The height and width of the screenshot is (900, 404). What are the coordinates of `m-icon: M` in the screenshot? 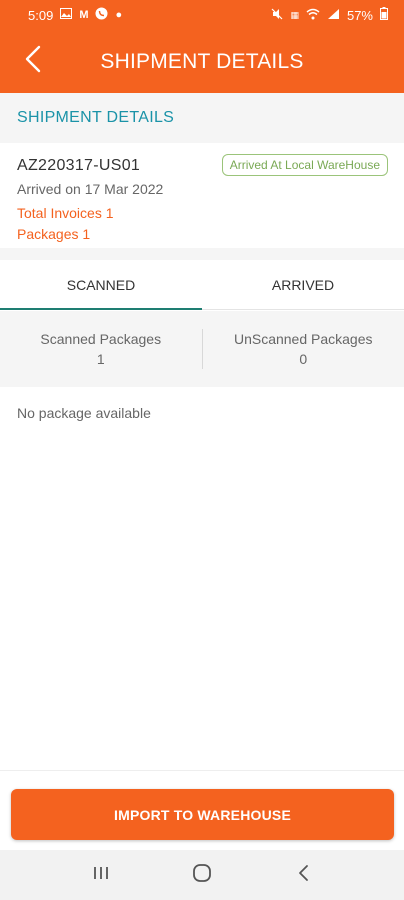 It's located at (84, 15).